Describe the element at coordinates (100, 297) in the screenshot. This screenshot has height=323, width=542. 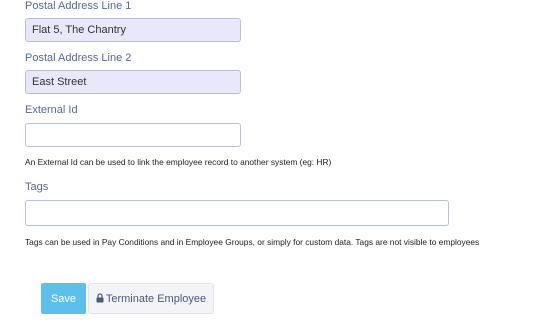
I see `lock-icon` at that location.